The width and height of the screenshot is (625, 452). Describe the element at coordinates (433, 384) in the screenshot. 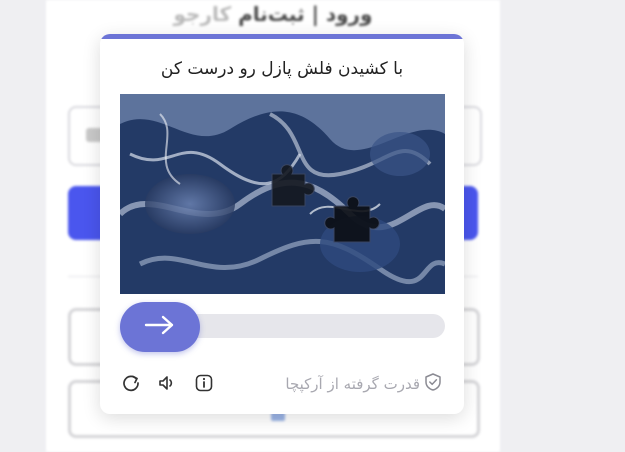

I see `shield-check-icon` at that location.